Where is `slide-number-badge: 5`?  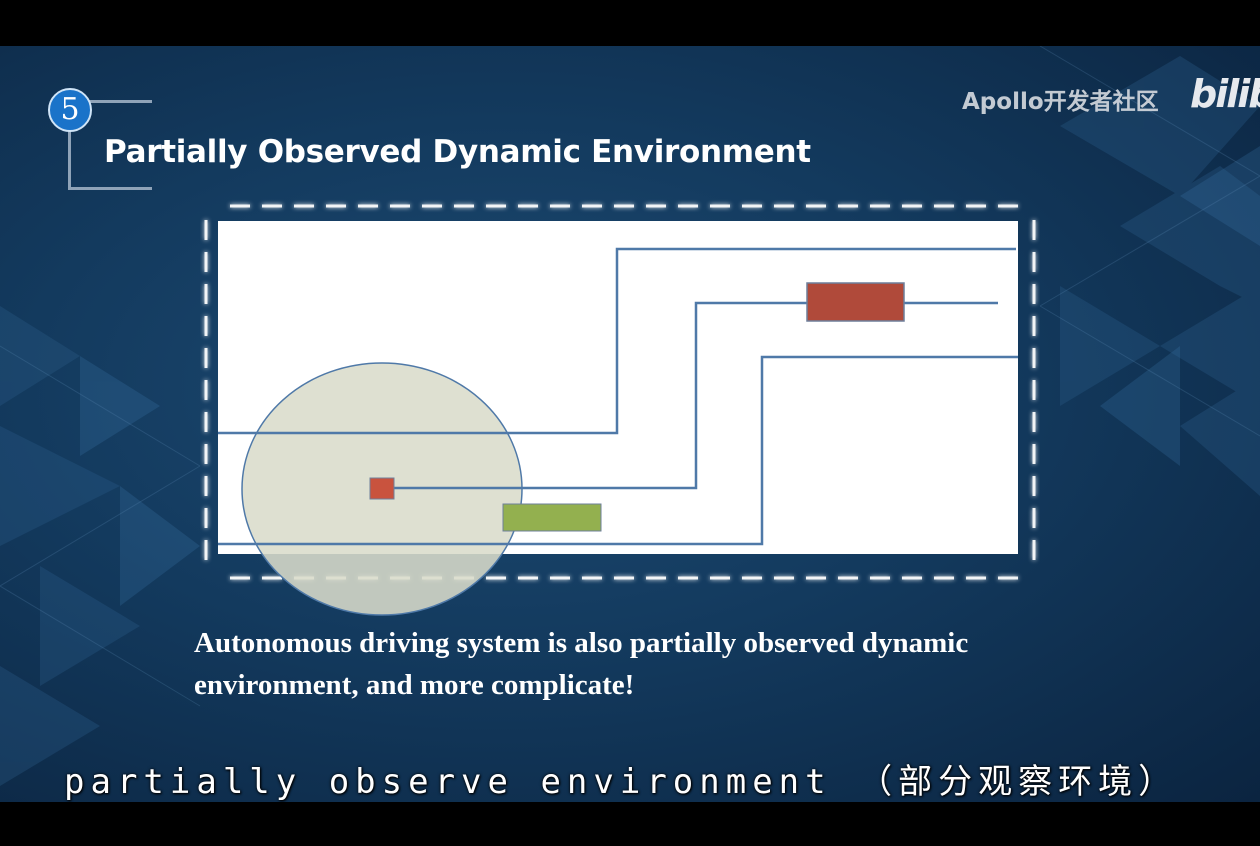
slide-number-badge: 5 is located at coordinates (70, 110).